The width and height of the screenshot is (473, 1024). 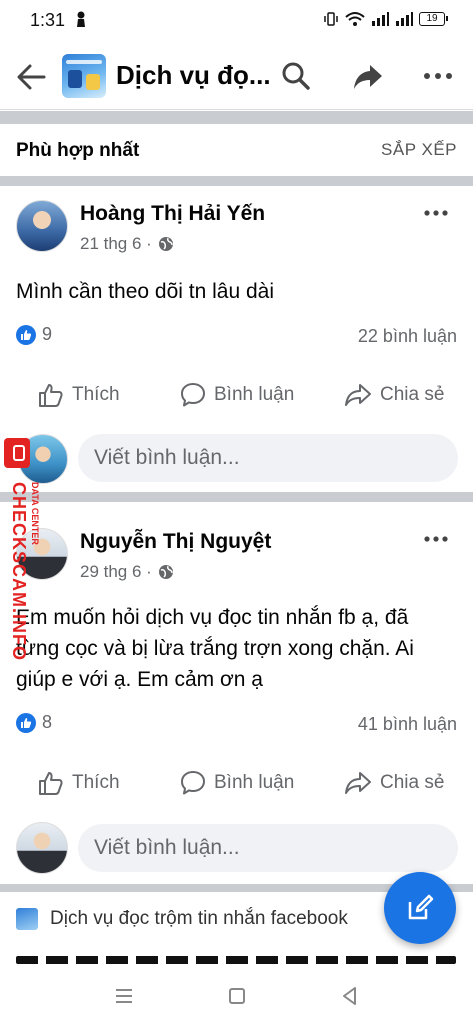 What do you see at coordinates (31, 77) in the screenshot?
I see `back-arrow-icon` at bounding box center [31, 77].